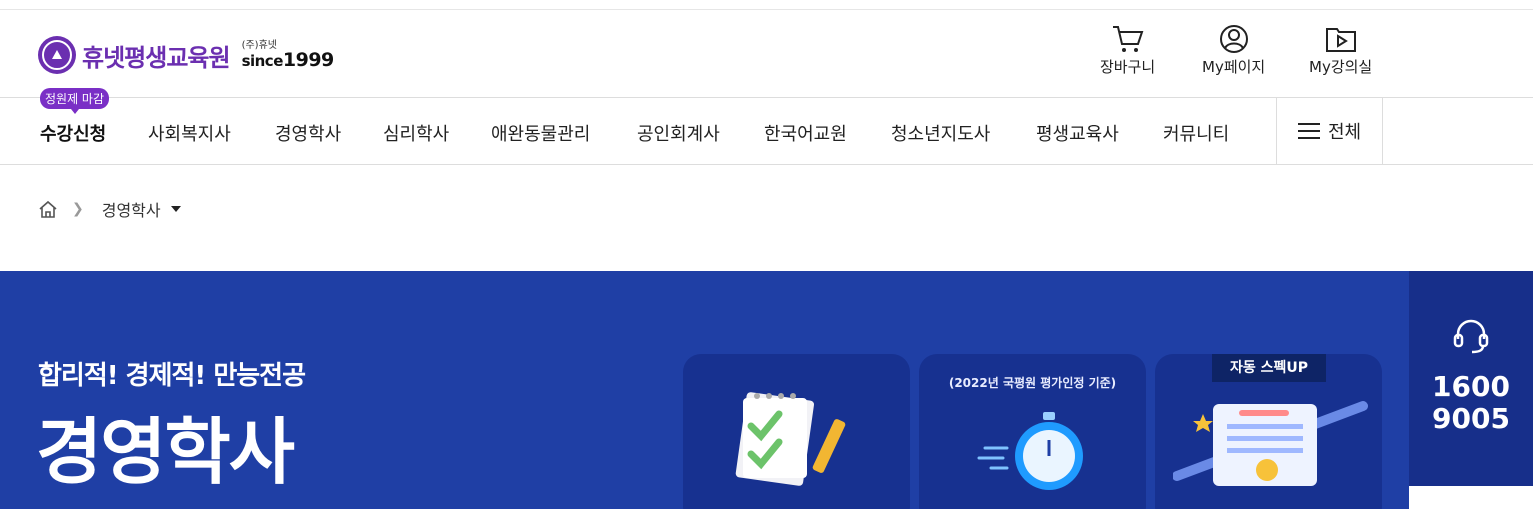  Describe the element at coordinates (766, 164) in the screenshot. I see `gnb-bottom-border` at that location.